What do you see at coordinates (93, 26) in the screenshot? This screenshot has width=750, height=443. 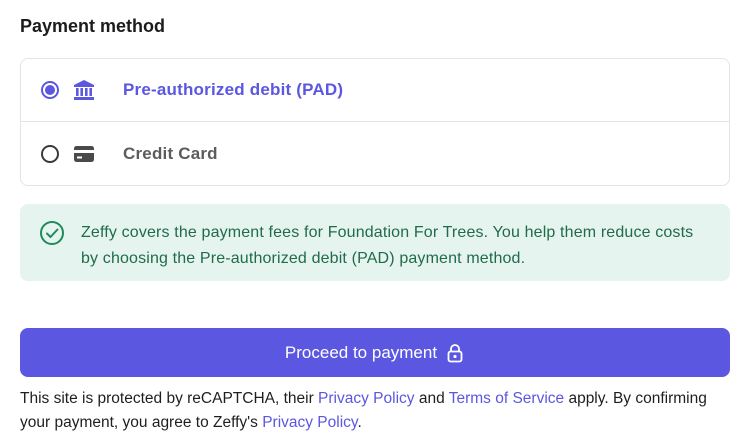 I see `section-title: Payment method` at bounding box center [93, 26].